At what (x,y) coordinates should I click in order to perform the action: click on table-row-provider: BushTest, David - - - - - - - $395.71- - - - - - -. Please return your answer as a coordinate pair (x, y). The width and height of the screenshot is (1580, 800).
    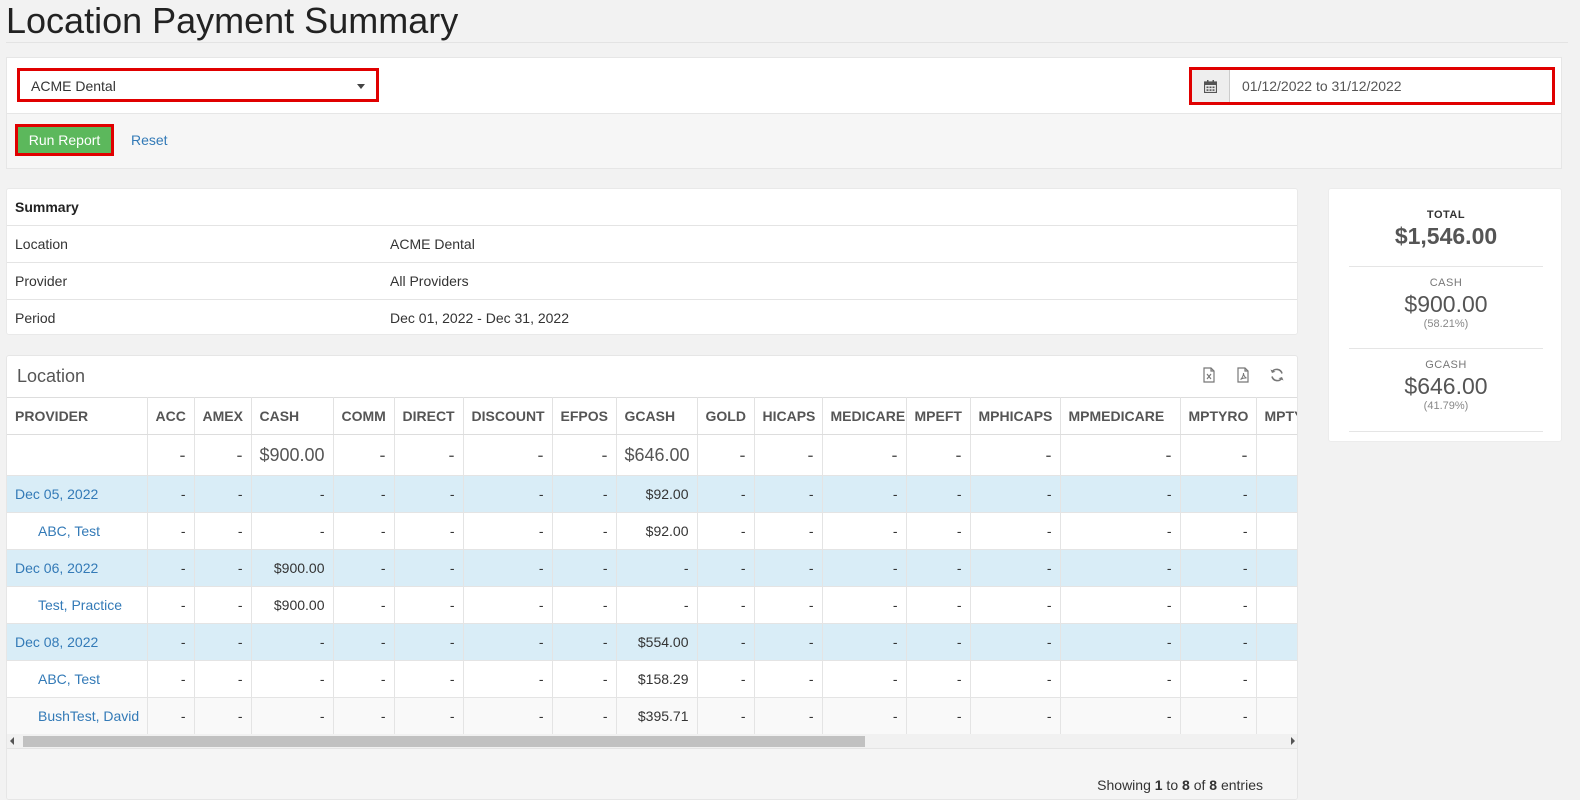
    Looking at the image, I should click on (652, 715).